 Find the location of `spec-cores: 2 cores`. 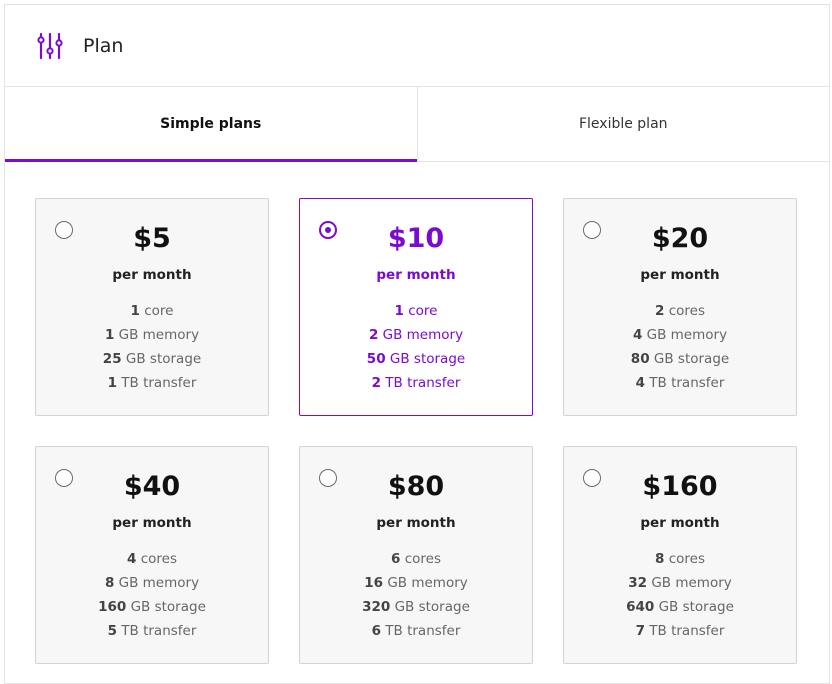

spec-cores: 2 cores is located at coordinates (680, 315).